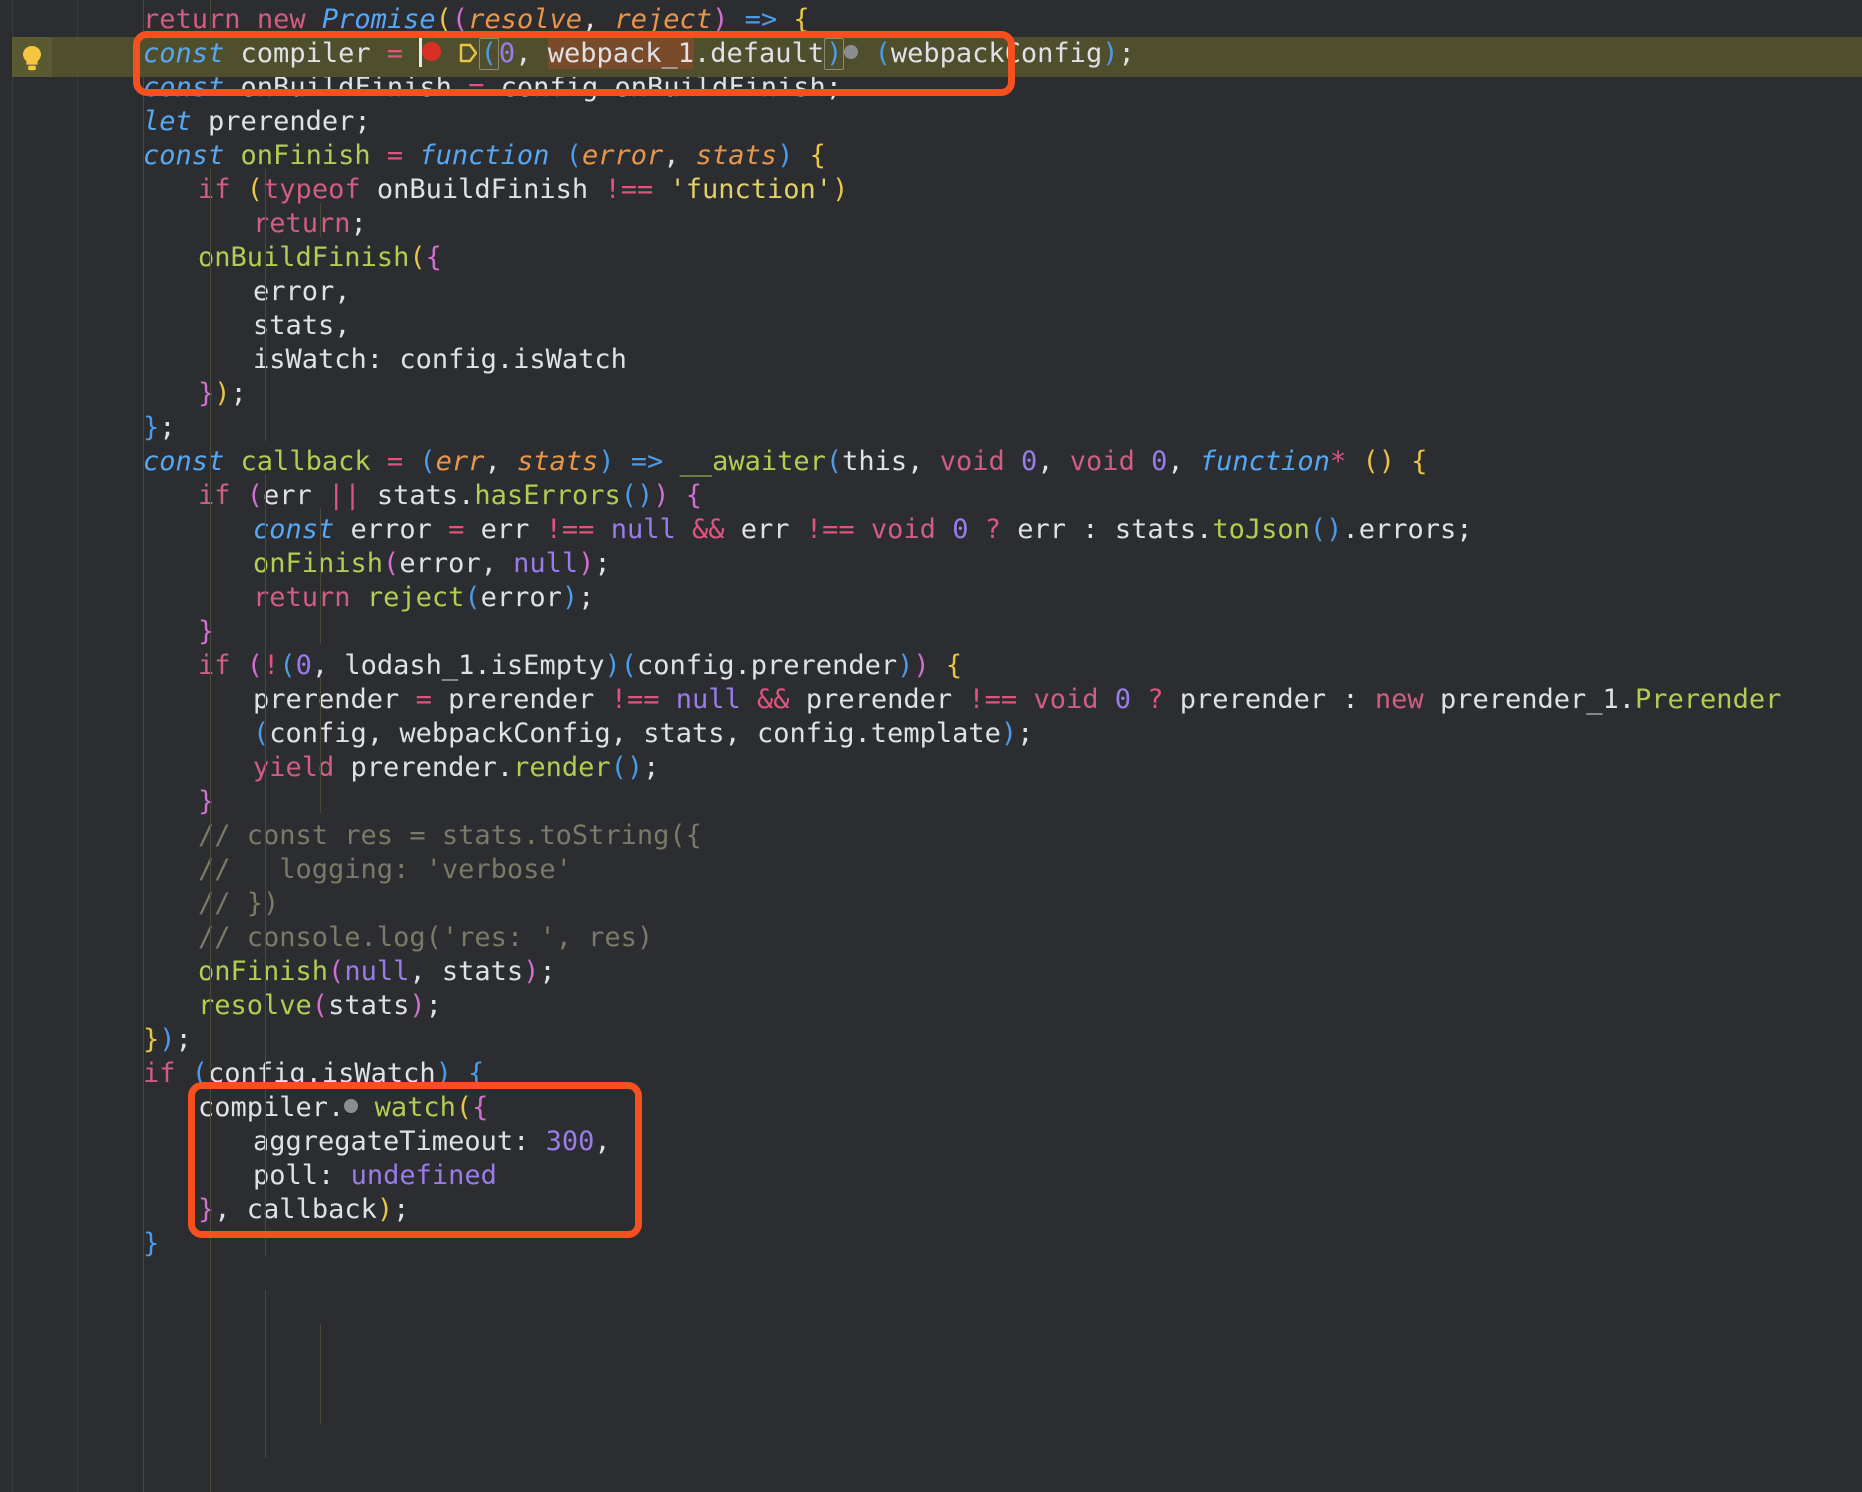  What do you see at coordinates (931, 1176) in the screenshot?
I see `code-line: poll: undefined` at bounding box center [931, 1176].